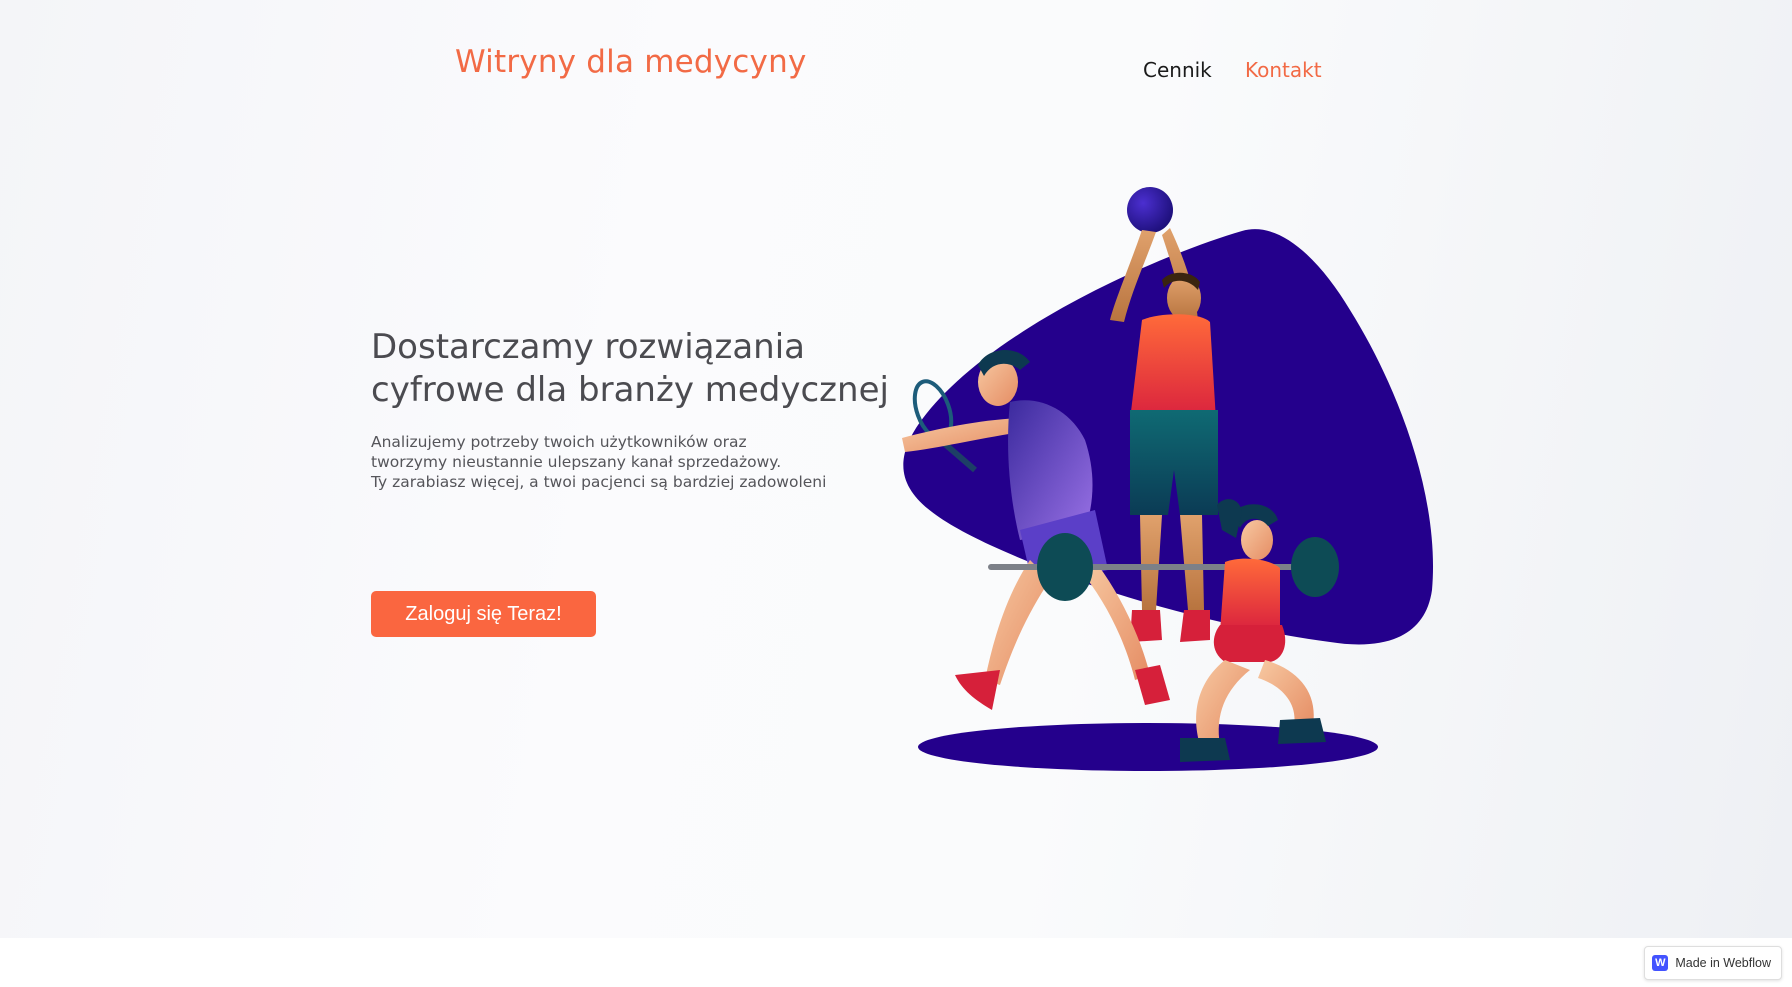 The height and width of the screenshot is (987, 1792). What do you see at coordinates (483, 614) in the screenshot?
I see `login-now-button: Zaloguj się Teraz!` at bounding box center [483, 614].